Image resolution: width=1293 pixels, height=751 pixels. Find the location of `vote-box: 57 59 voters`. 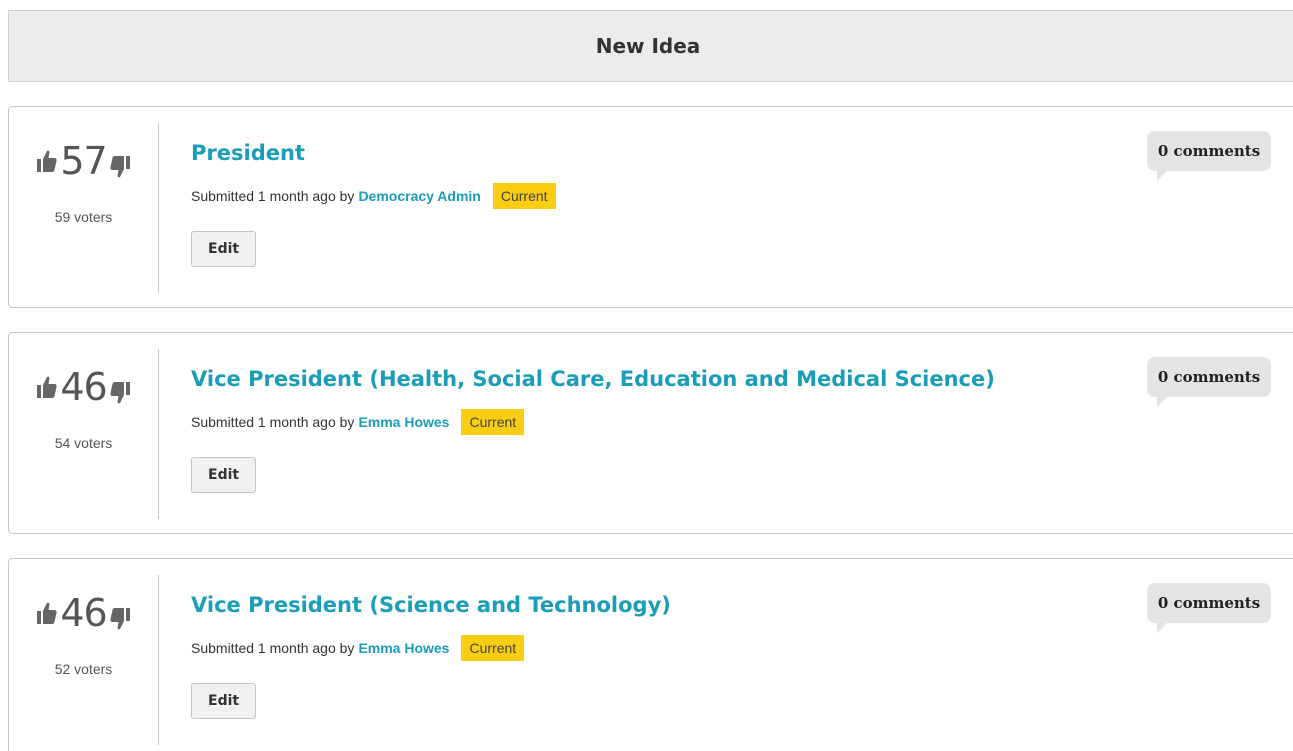

vote-box: 57 59 voters is located at coordinates (84, 208).